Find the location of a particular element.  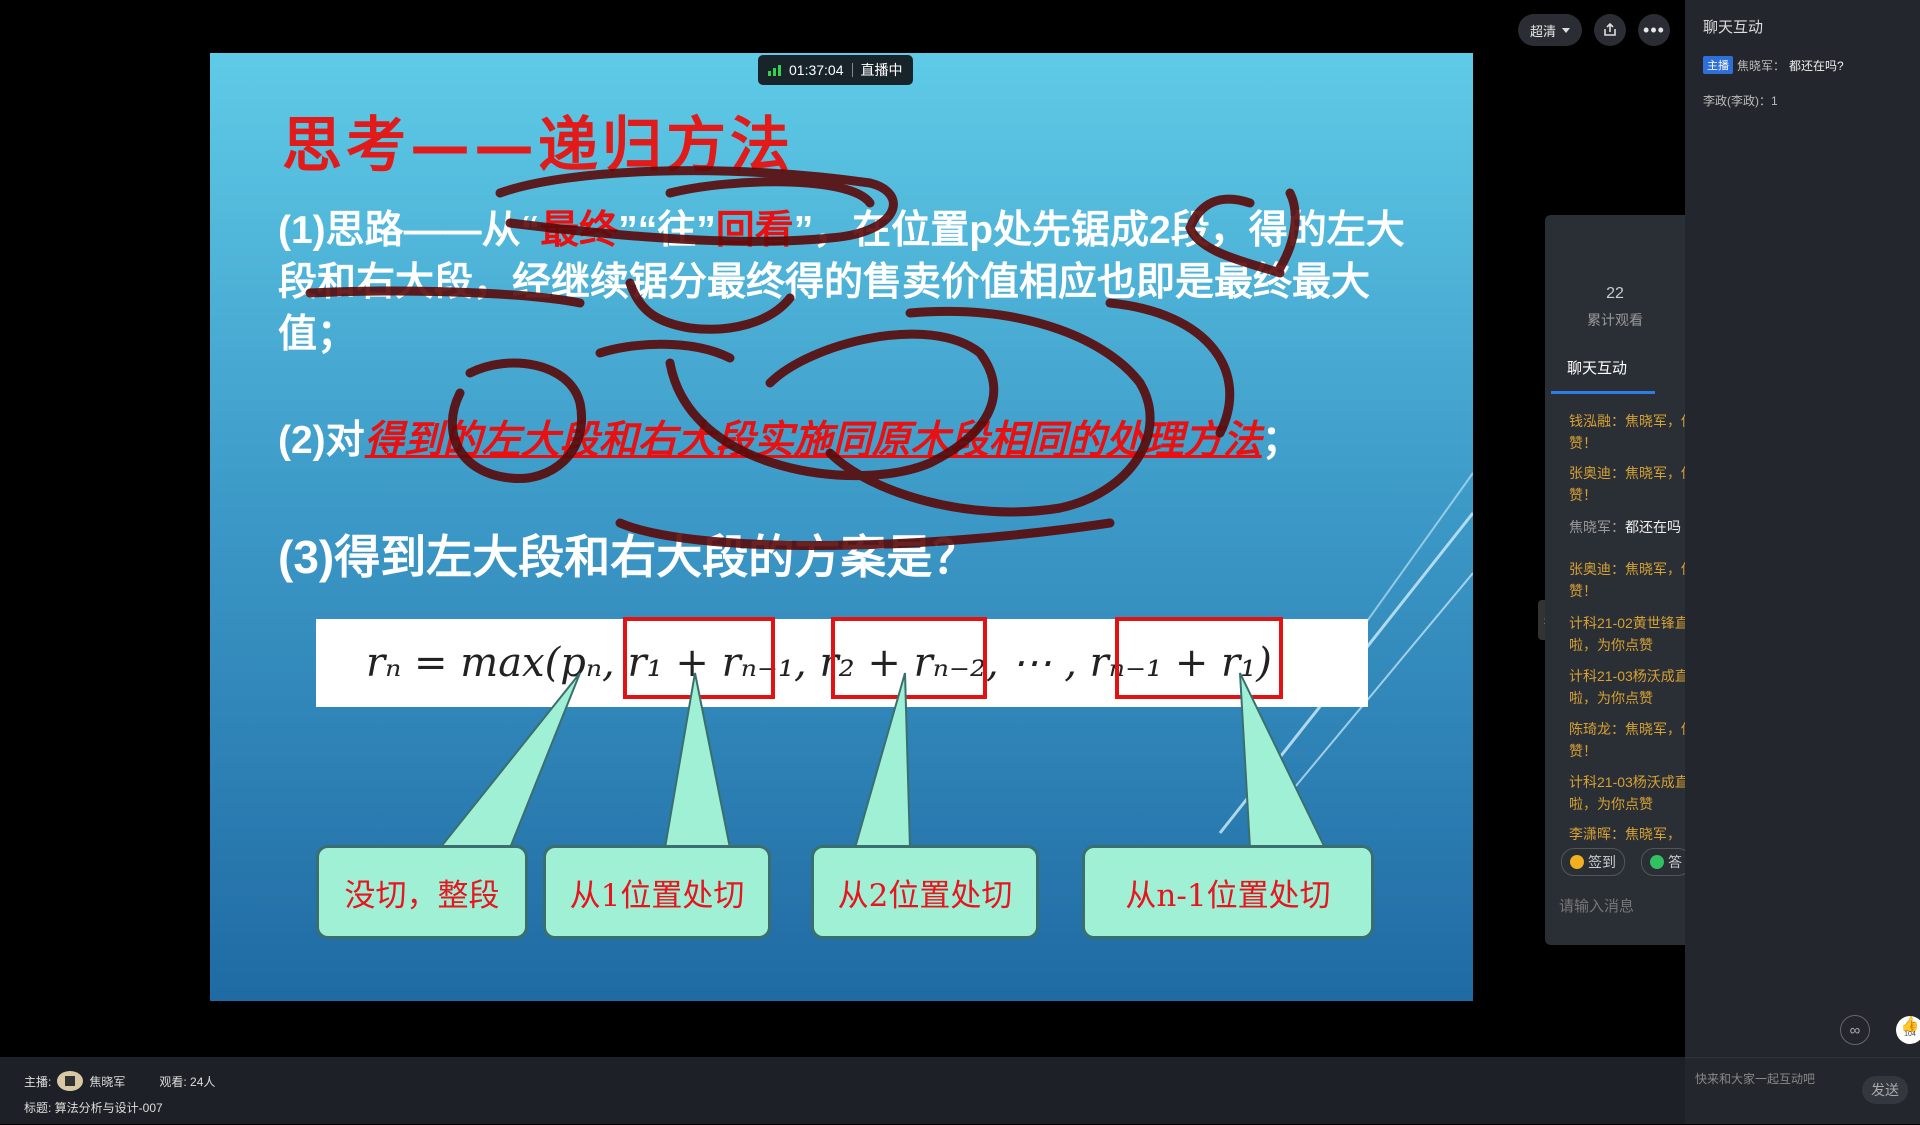

message-input: 快来和大家一起互动吧 is located at coordinates (1755, 1078).